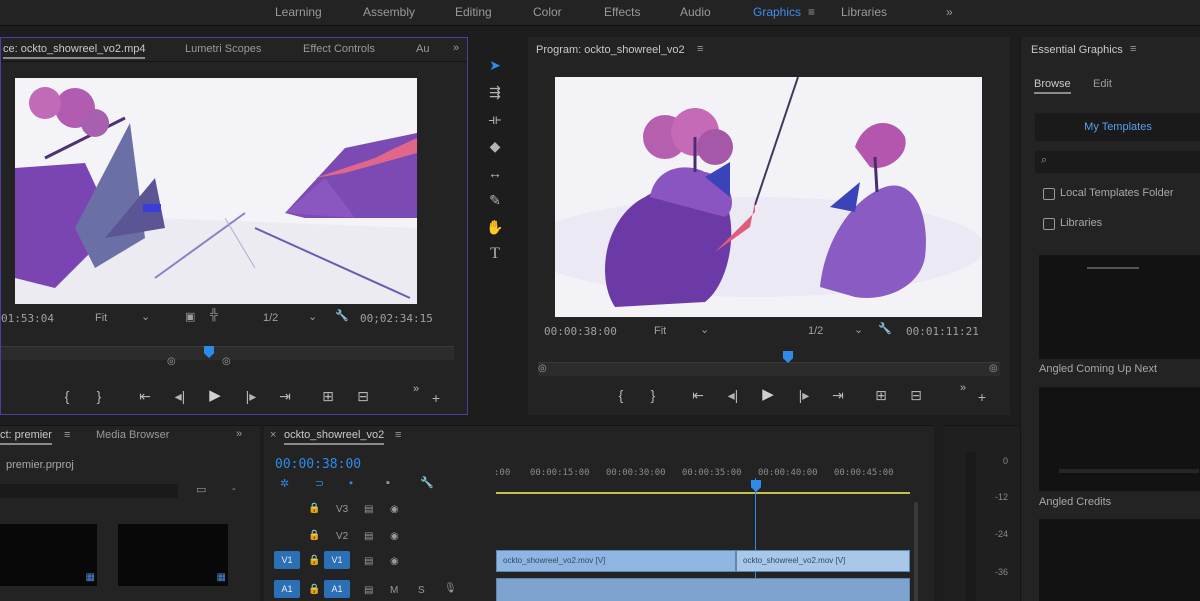  Describe the element at coordinates (495, 173) in the screenshot. I see `slip-tool-icon: ↔` at that location.